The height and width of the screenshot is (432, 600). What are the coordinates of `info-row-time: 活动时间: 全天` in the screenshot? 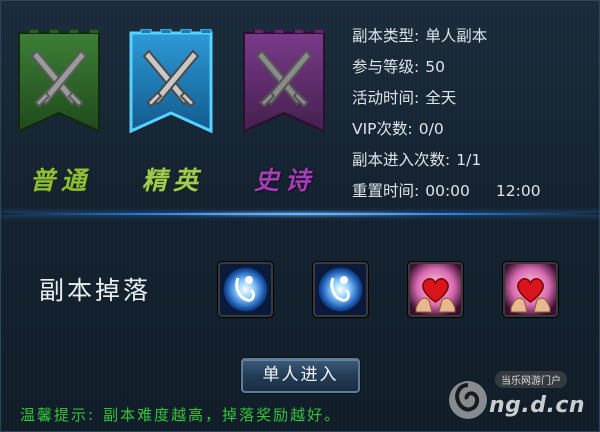 It's located at (474, 98).